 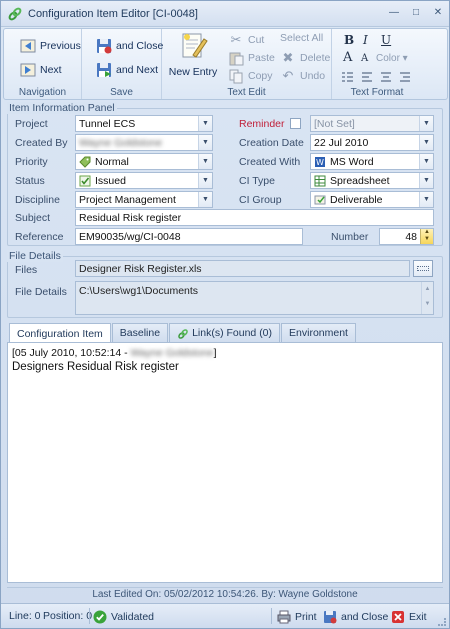 I want to click on files-value: Designer Risk Register.xls, so click(x=140, y=268).